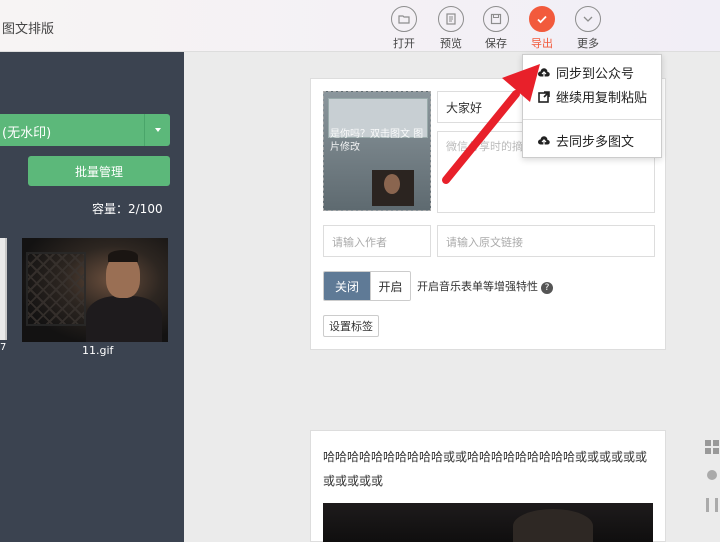 The width and height of the screenshot is (720, 542). I want to click on app-title: 图文排版, so click(28, 29).